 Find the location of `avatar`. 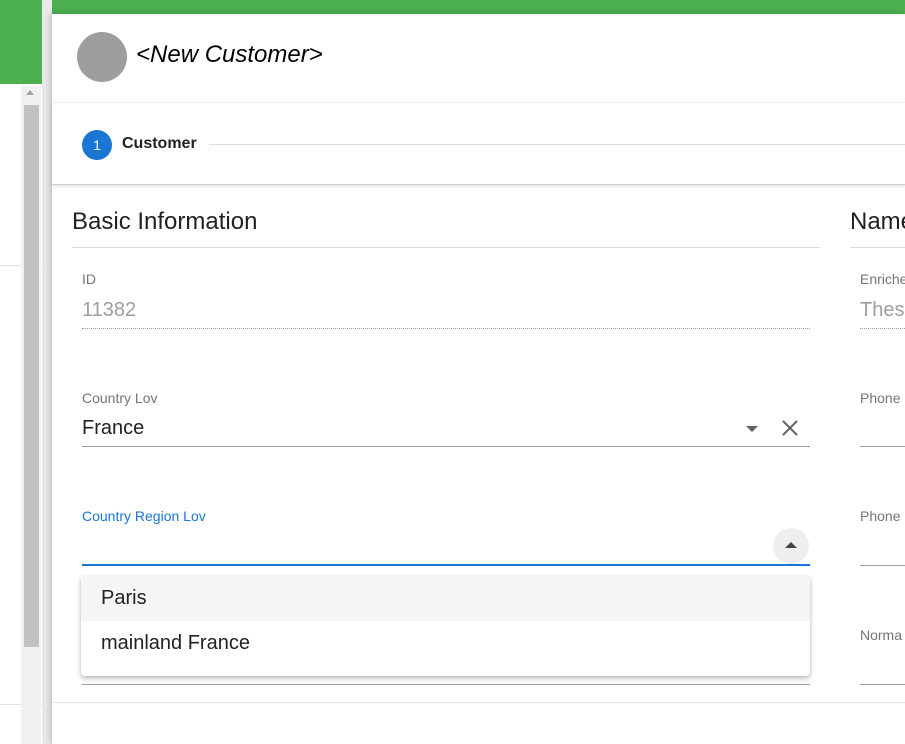

avatar is located at coordinates (102, 57).